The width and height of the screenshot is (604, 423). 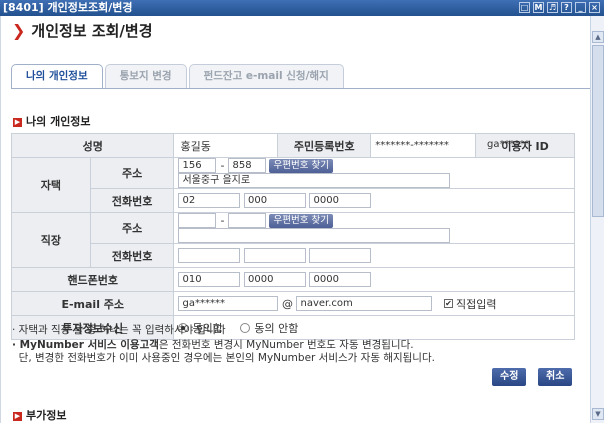 What do you see at coordinates (226, 145) in the screenshot?
I see `name-value: 홍길동` at bounding box center [226, 145].